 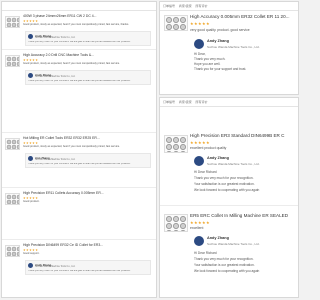 I want to click on reply-line: Thank you for your support and trust., so click(x=220, y=69).